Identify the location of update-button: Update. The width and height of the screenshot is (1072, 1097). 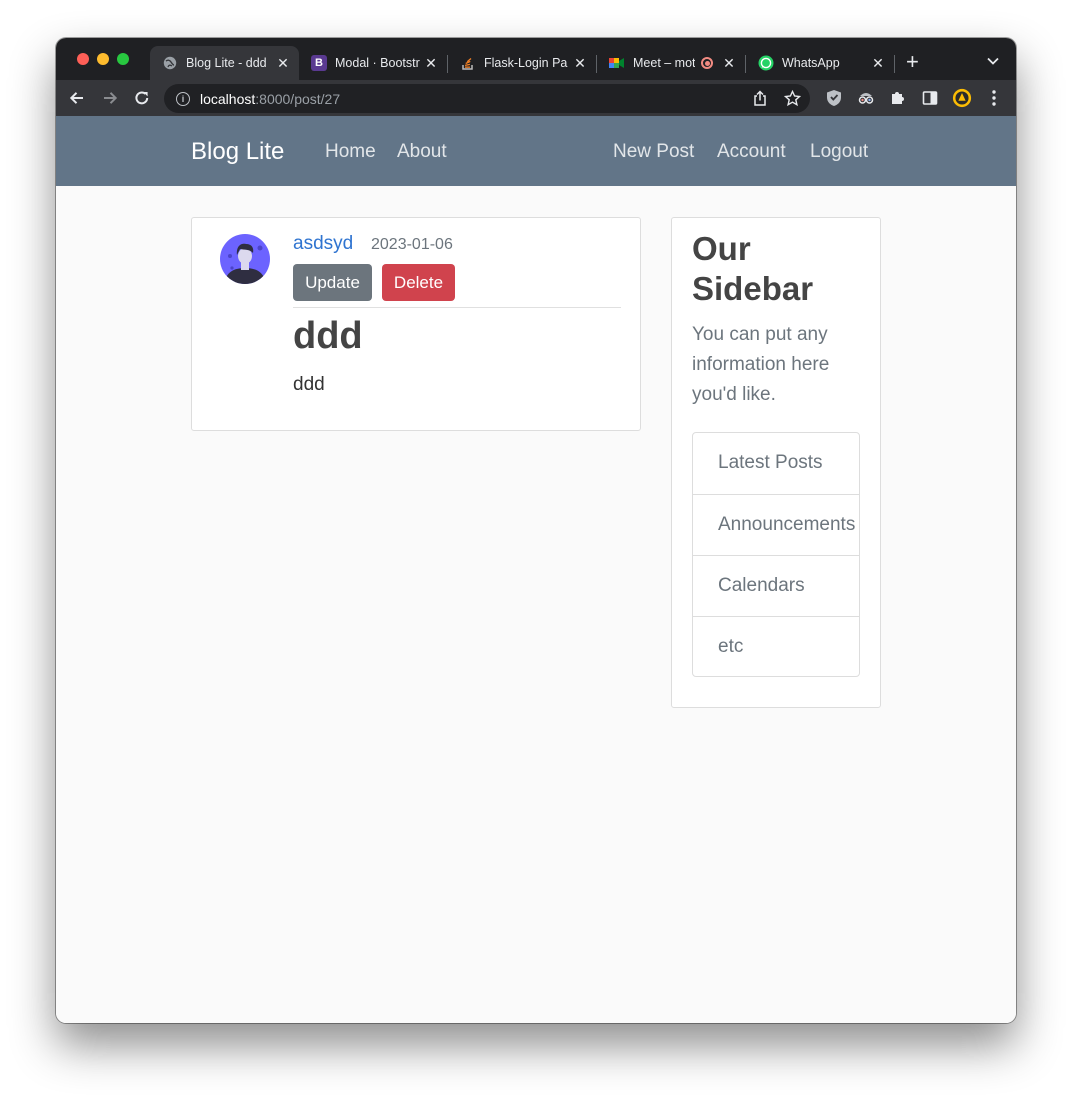
(332, 282).